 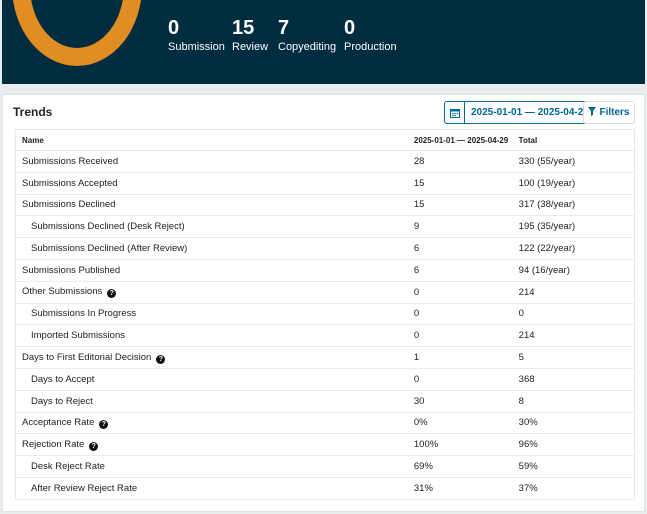 What do you see at coordinates (573, 314) in the screenshot?
I see `metric-total-value: 0` at bounding box center [573, 314].